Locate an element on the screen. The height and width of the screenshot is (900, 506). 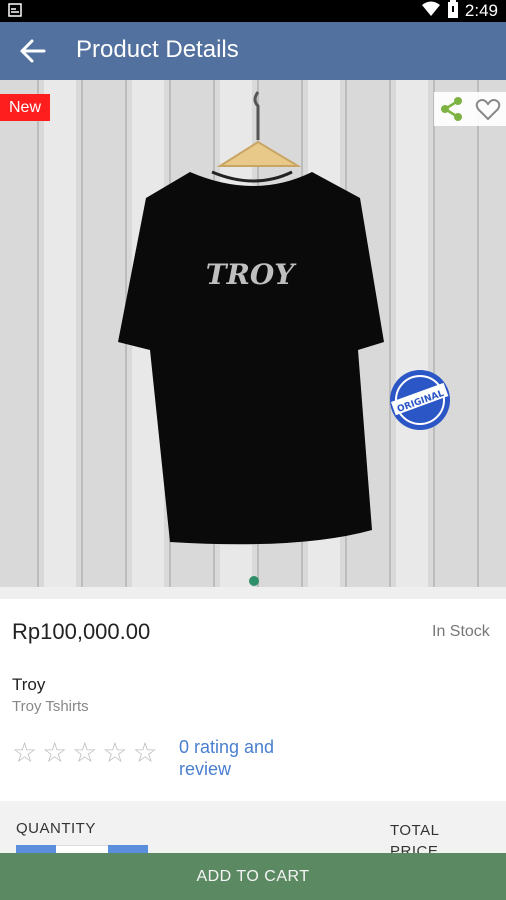
battery-icon is located at coordinates (453, 11).